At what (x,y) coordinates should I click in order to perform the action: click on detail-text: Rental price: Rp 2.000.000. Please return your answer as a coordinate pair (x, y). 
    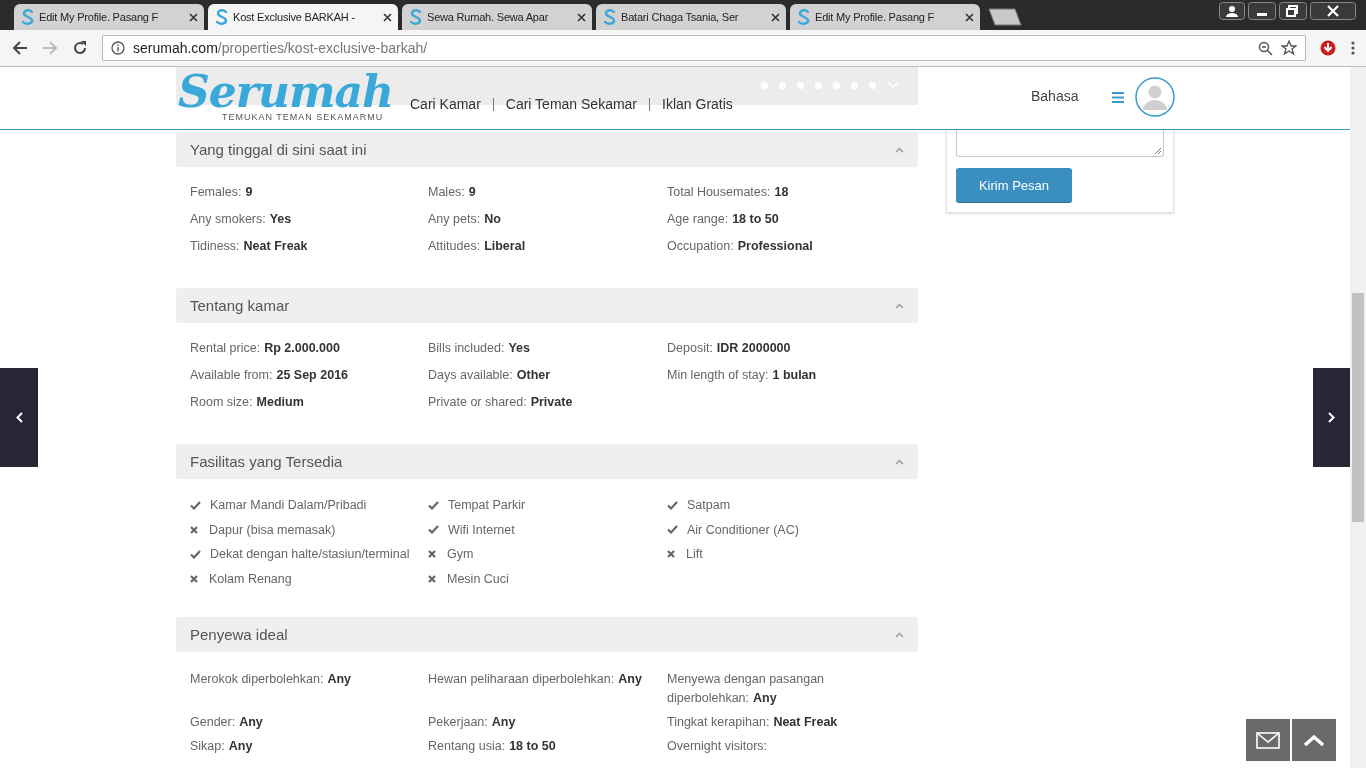
    Looking at the image, I should click on (265, 348).